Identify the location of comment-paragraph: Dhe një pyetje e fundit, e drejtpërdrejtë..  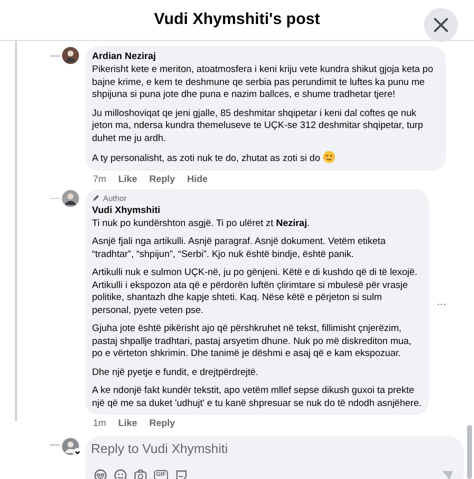
(176, 372).